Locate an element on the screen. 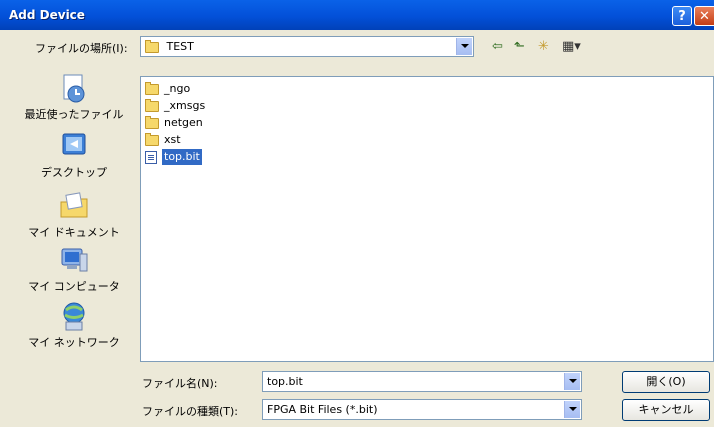 The width and height of the screenshot is (714, 427). look-in-value: TEST is located at coordinates (180, 46).